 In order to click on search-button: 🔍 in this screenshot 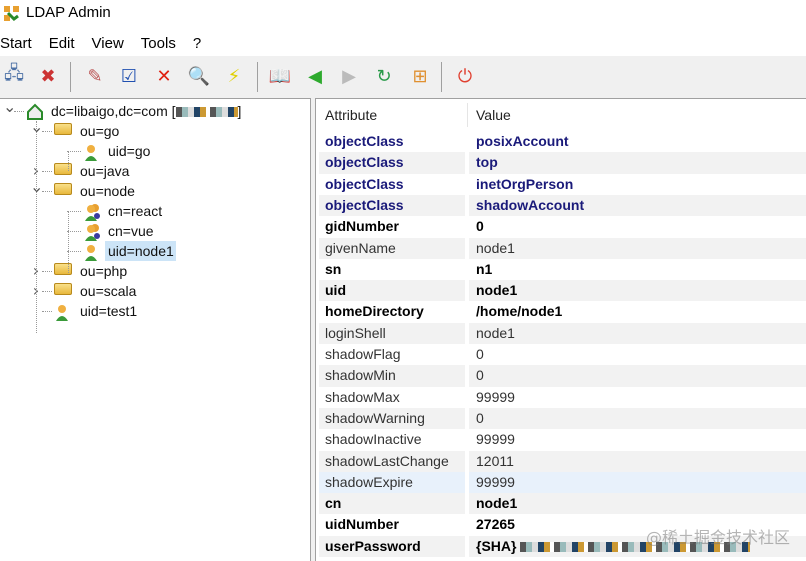, I will do `click(199, 76)`.